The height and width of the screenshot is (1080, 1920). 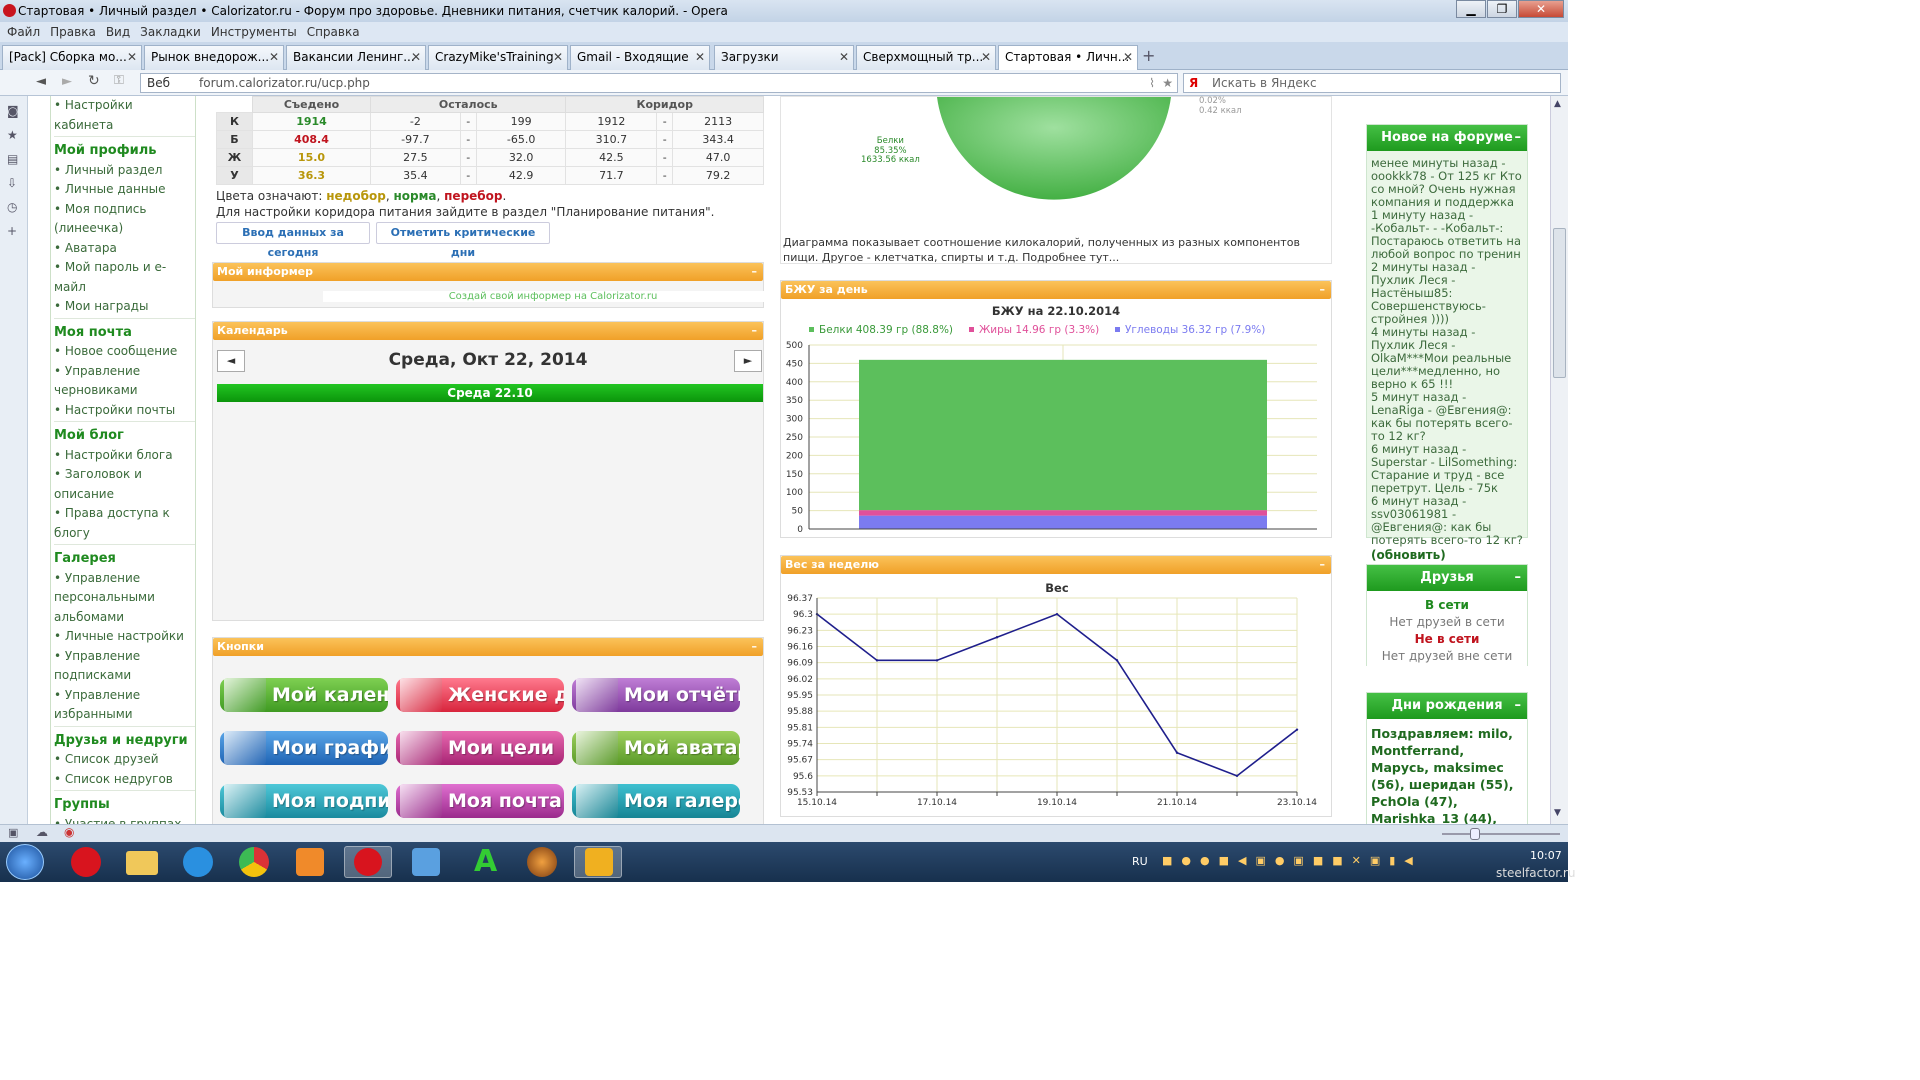 I want to click on nav-item: описание, so click(x=124, y=495).